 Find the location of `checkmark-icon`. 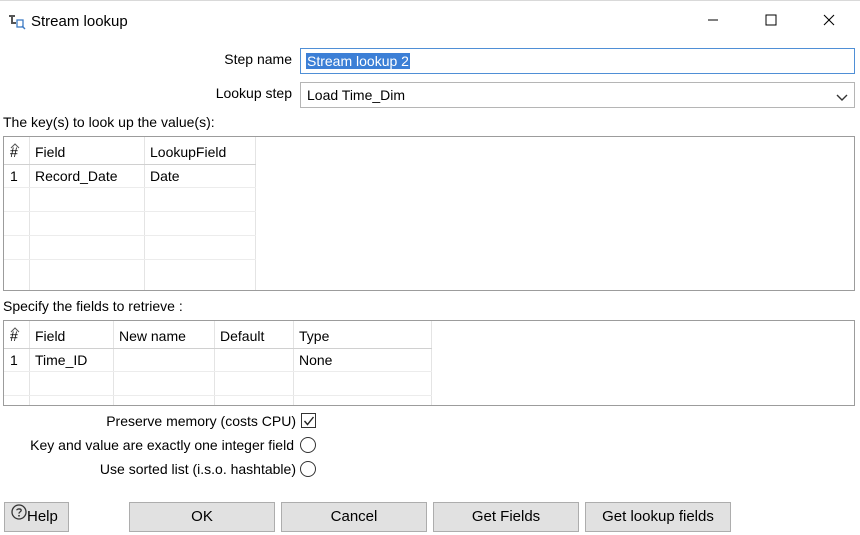

checkmark-icon is located at coordinates (309, 422).